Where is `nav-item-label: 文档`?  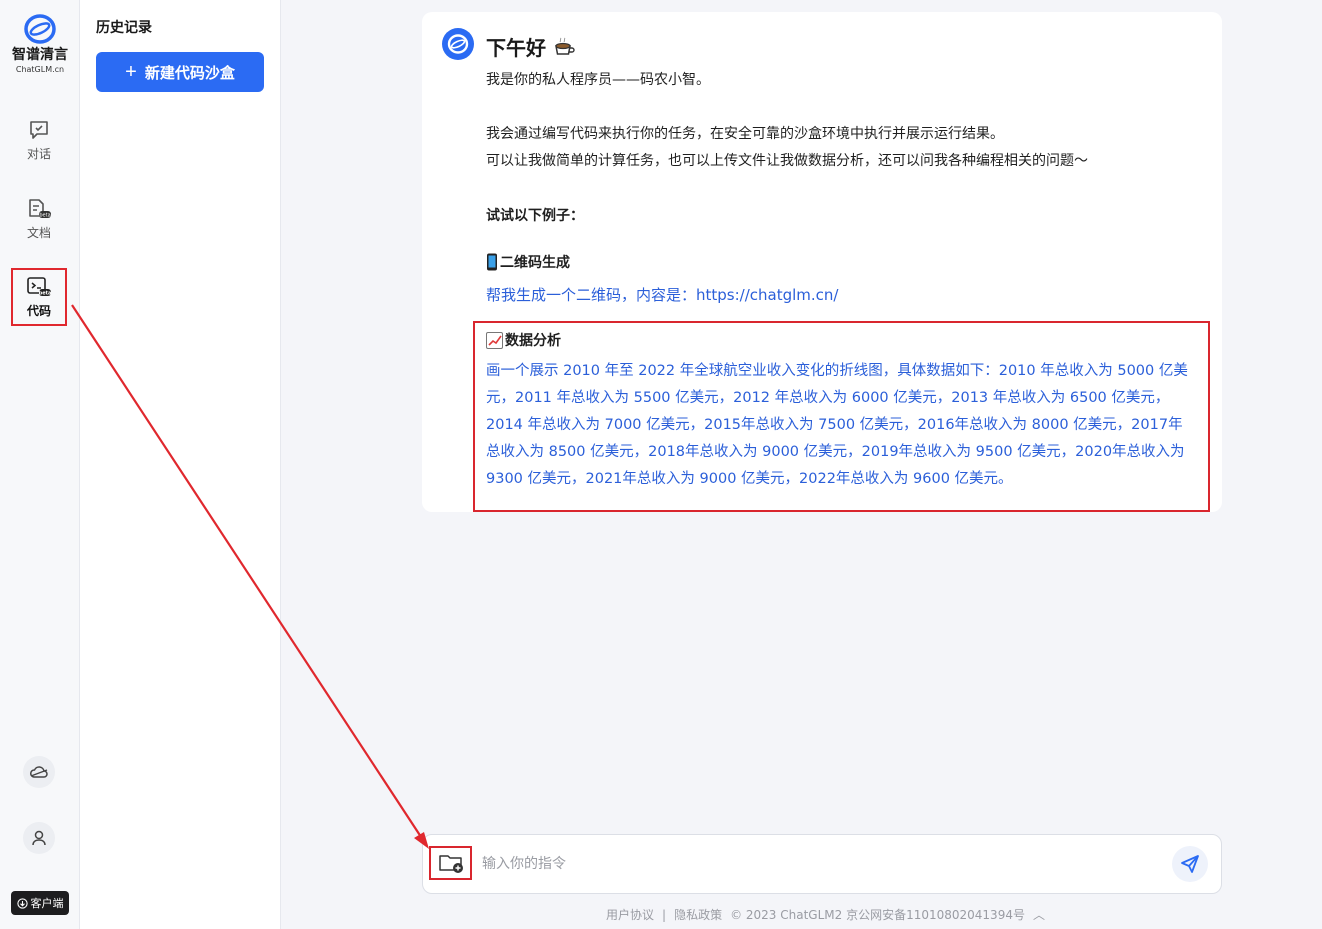 nav-item-label: 文档 is located at coordinates (38, 233).